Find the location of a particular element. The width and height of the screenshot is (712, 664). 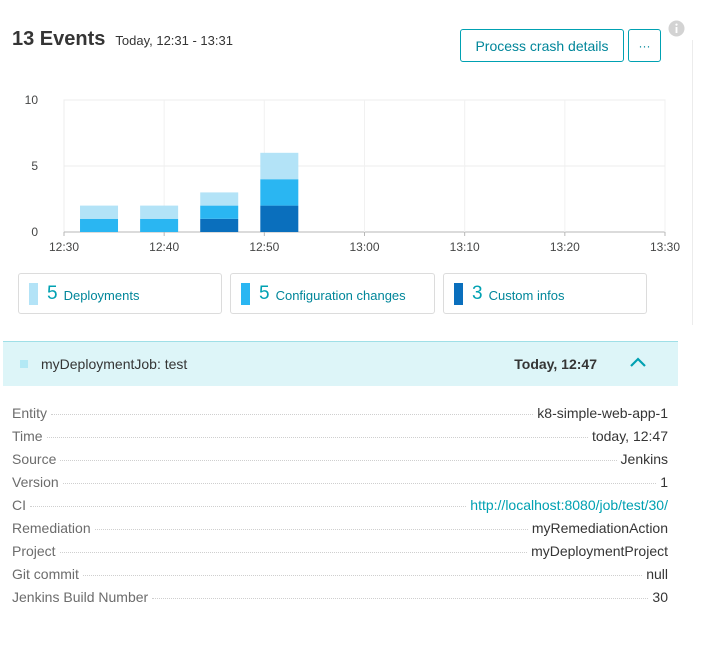

legend-configuration-changes: 5 Configuration changes is located at coordinates (332, 293).